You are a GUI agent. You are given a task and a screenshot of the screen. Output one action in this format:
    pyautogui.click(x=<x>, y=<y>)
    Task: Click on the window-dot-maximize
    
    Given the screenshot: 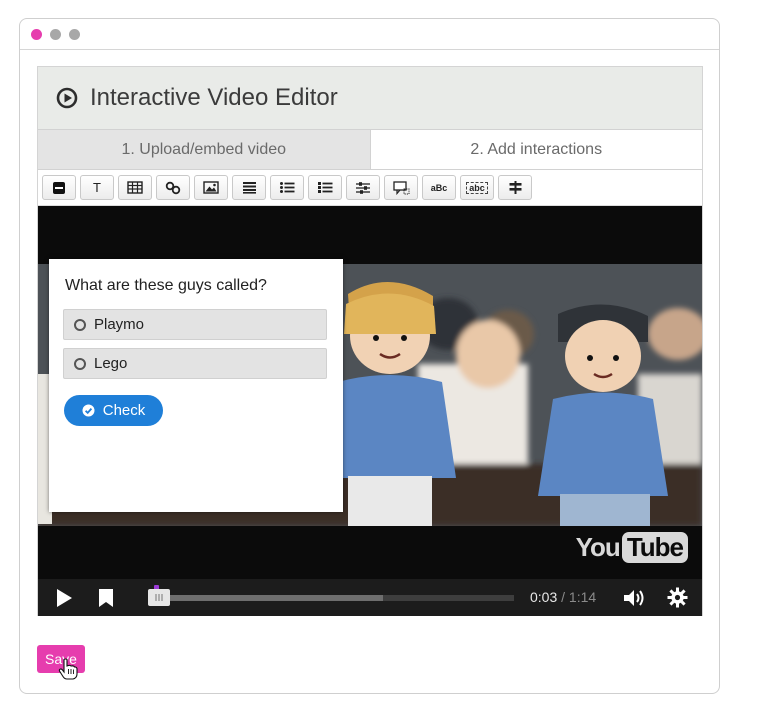 What is the action you would take?
    pyautogui.click(x=74, y=34)
    